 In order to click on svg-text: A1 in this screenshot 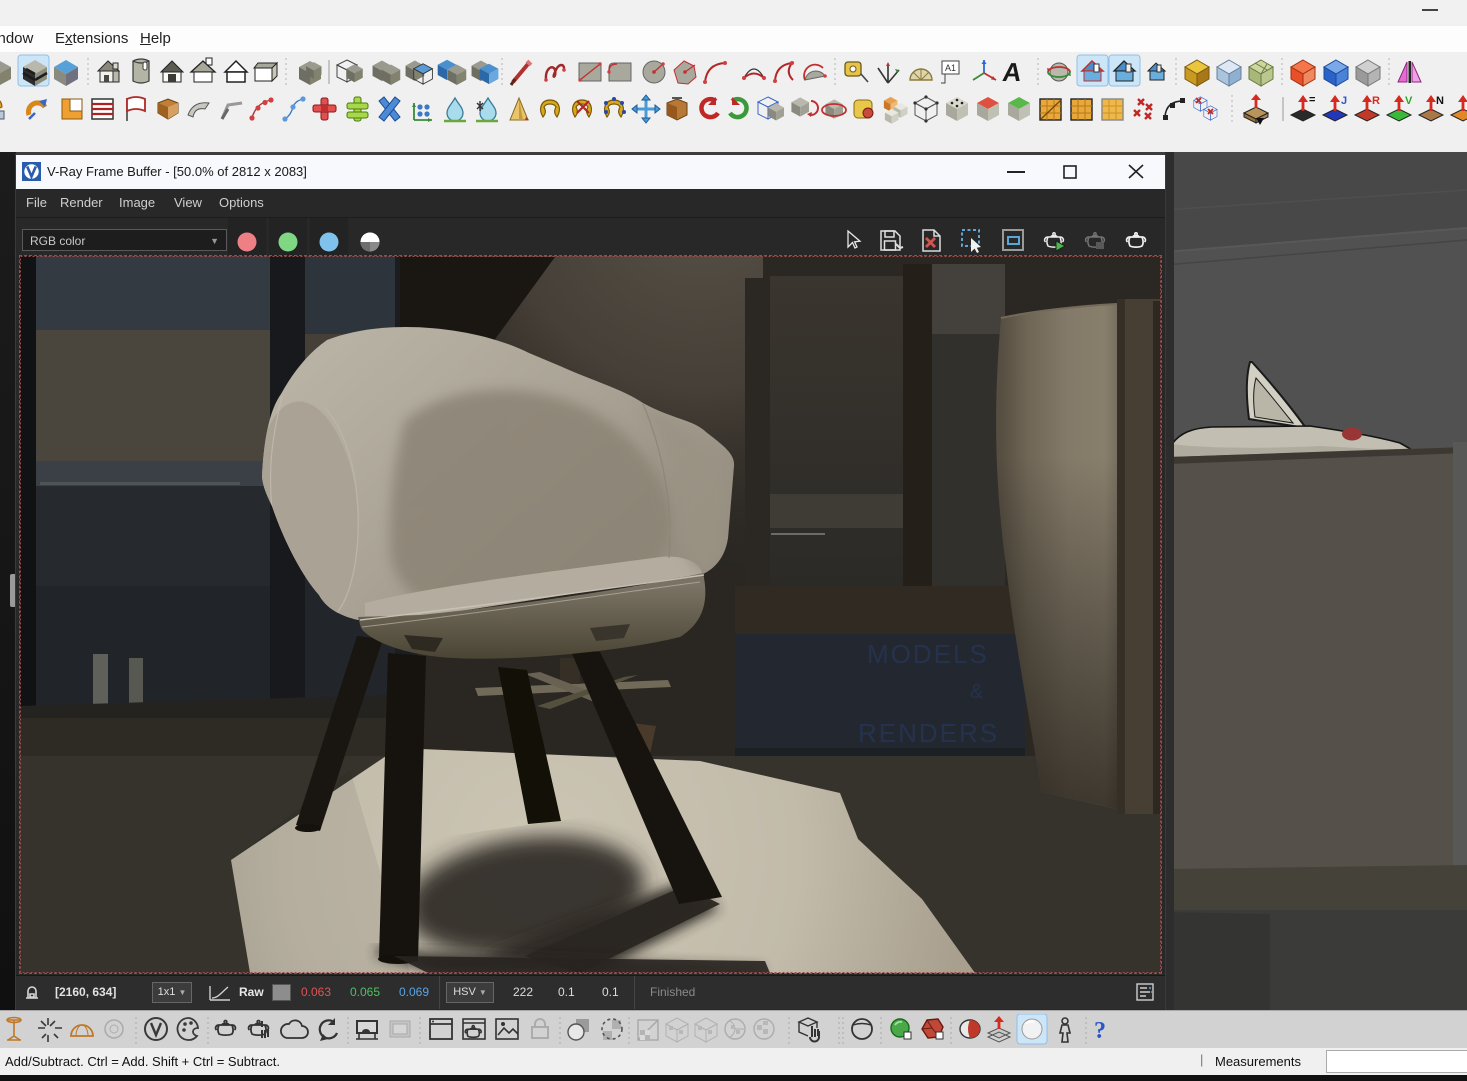, I will do `click(950, 68)`.